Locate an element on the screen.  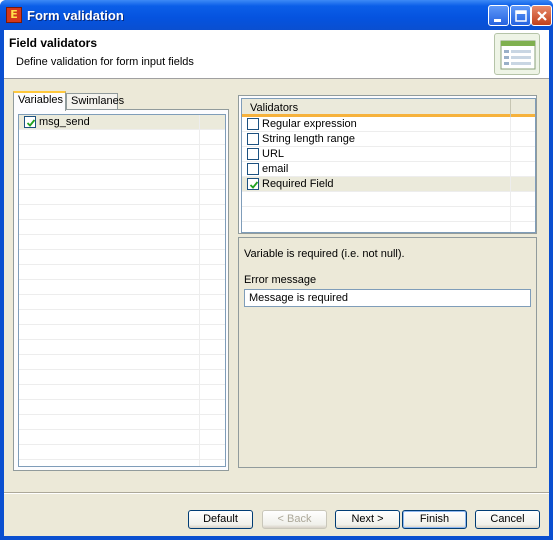
close-button is located at coordinates (541, 15).